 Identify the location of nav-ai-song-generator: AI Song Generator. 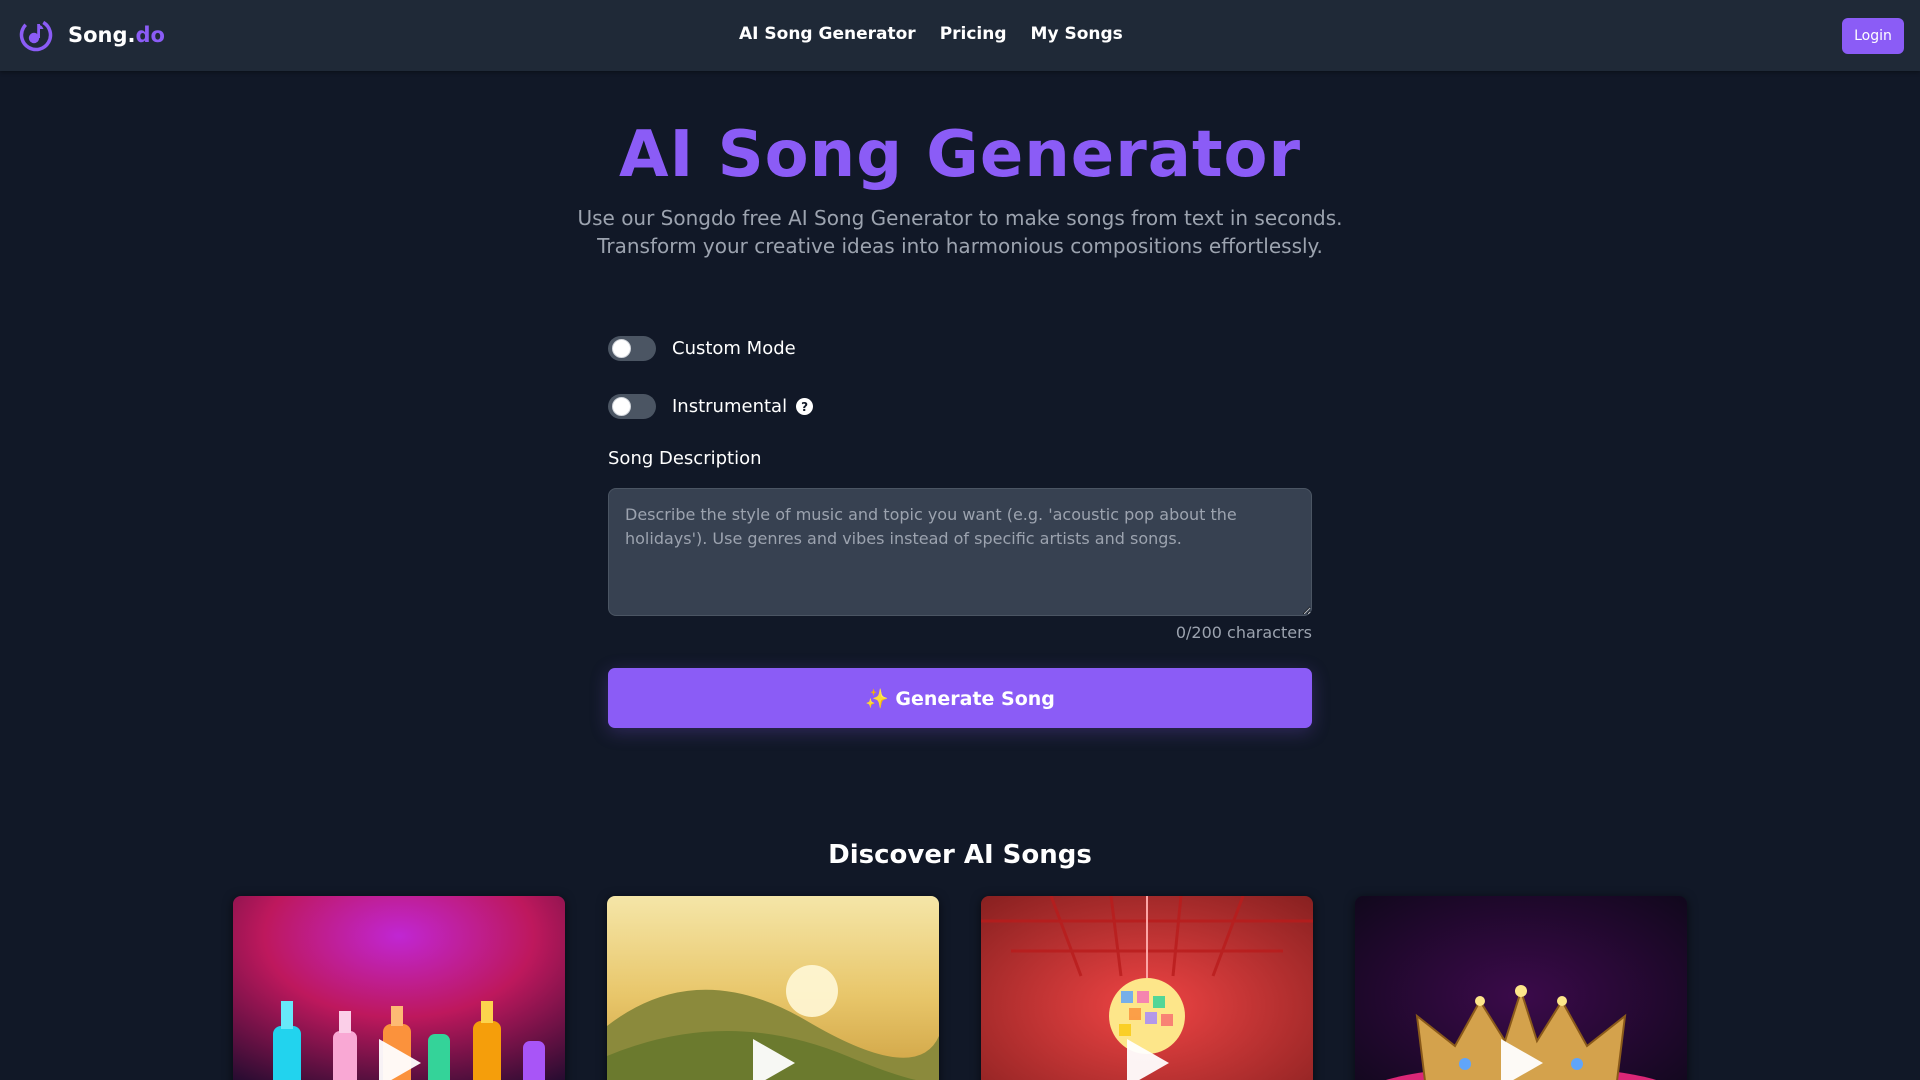
(827, 34).